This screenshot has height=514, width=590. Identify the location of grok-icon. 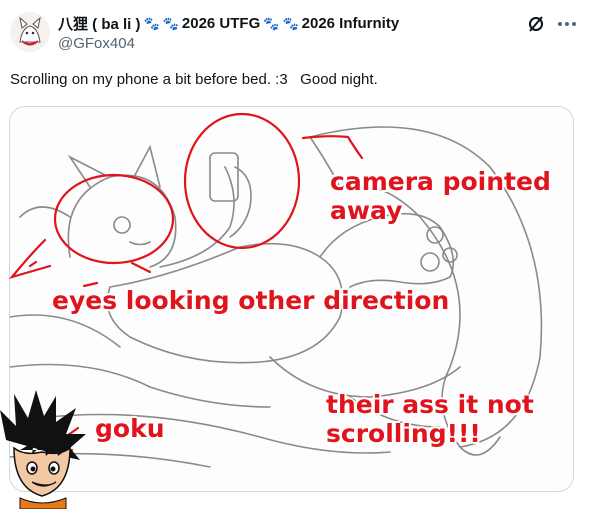
(536, 24).